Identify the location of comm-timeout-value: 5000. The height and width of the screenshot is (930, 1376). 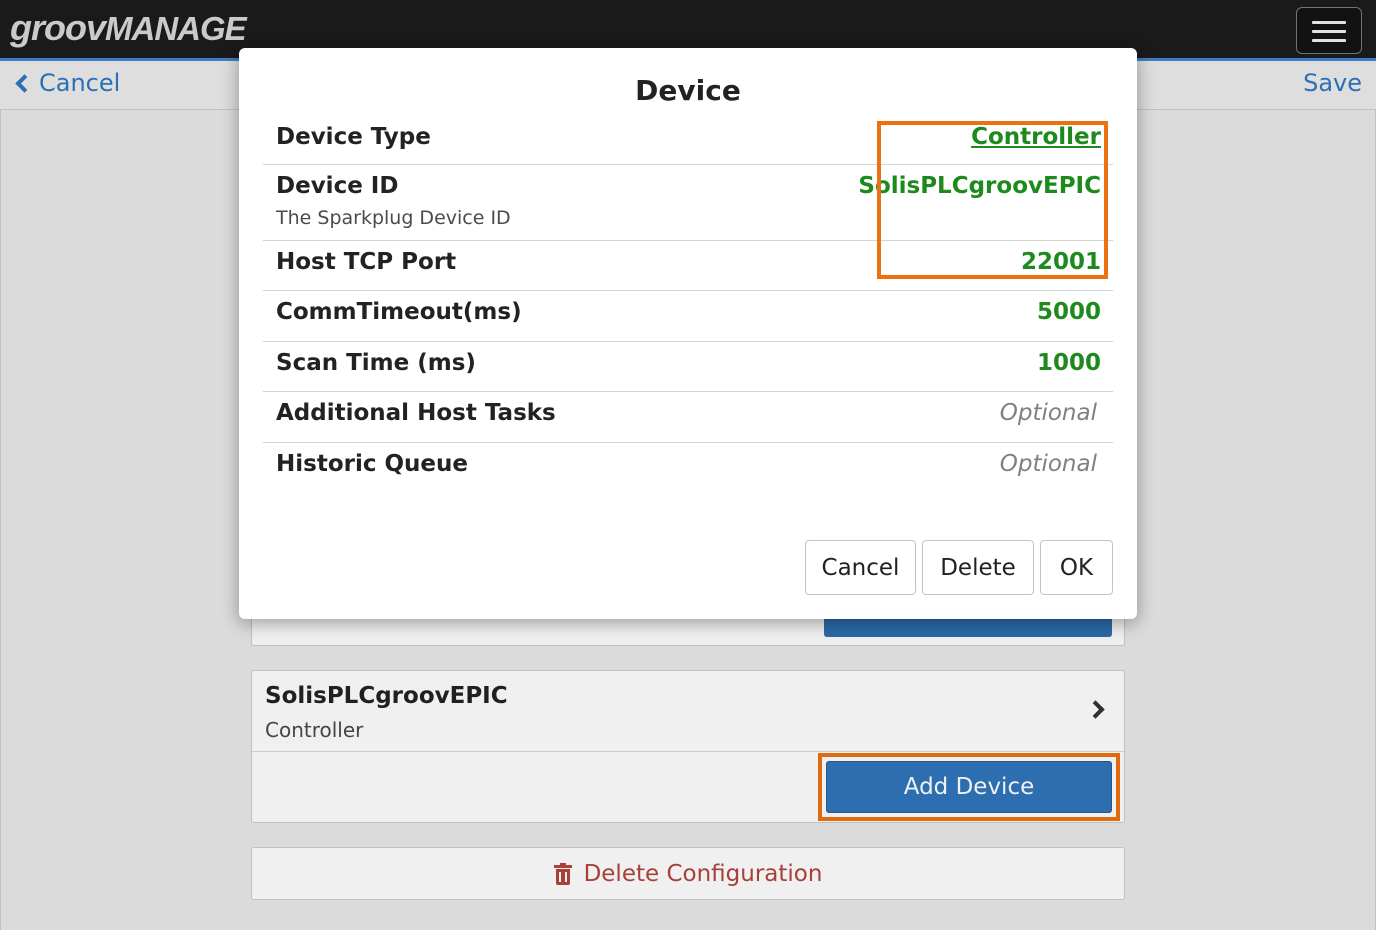
(1069, 312).